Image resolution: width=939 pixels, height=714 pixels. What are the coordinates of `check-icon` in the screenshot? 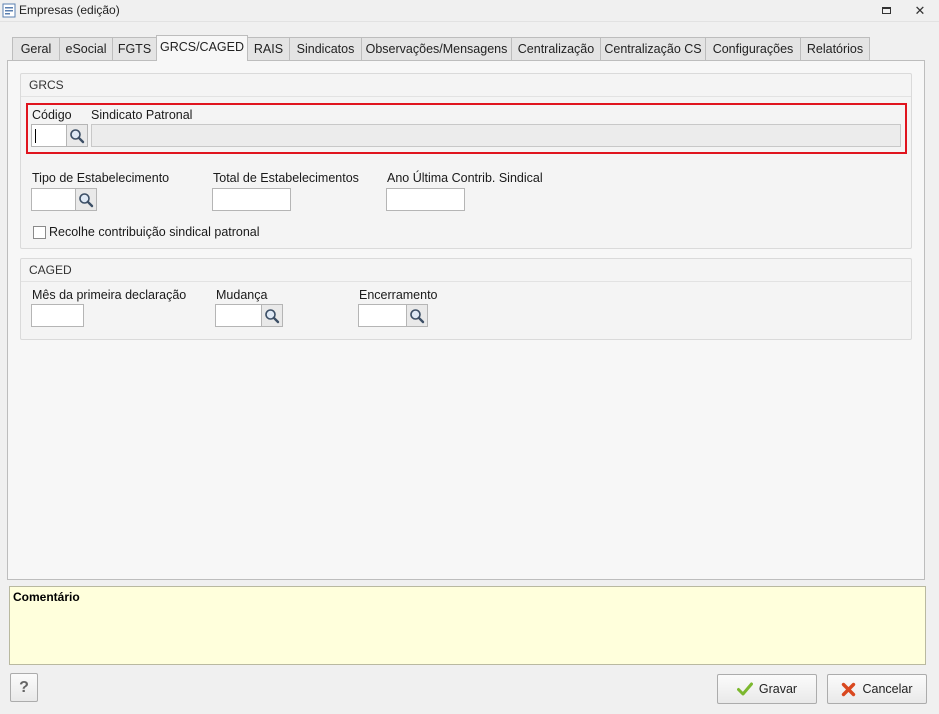 It's located at (744, 689).